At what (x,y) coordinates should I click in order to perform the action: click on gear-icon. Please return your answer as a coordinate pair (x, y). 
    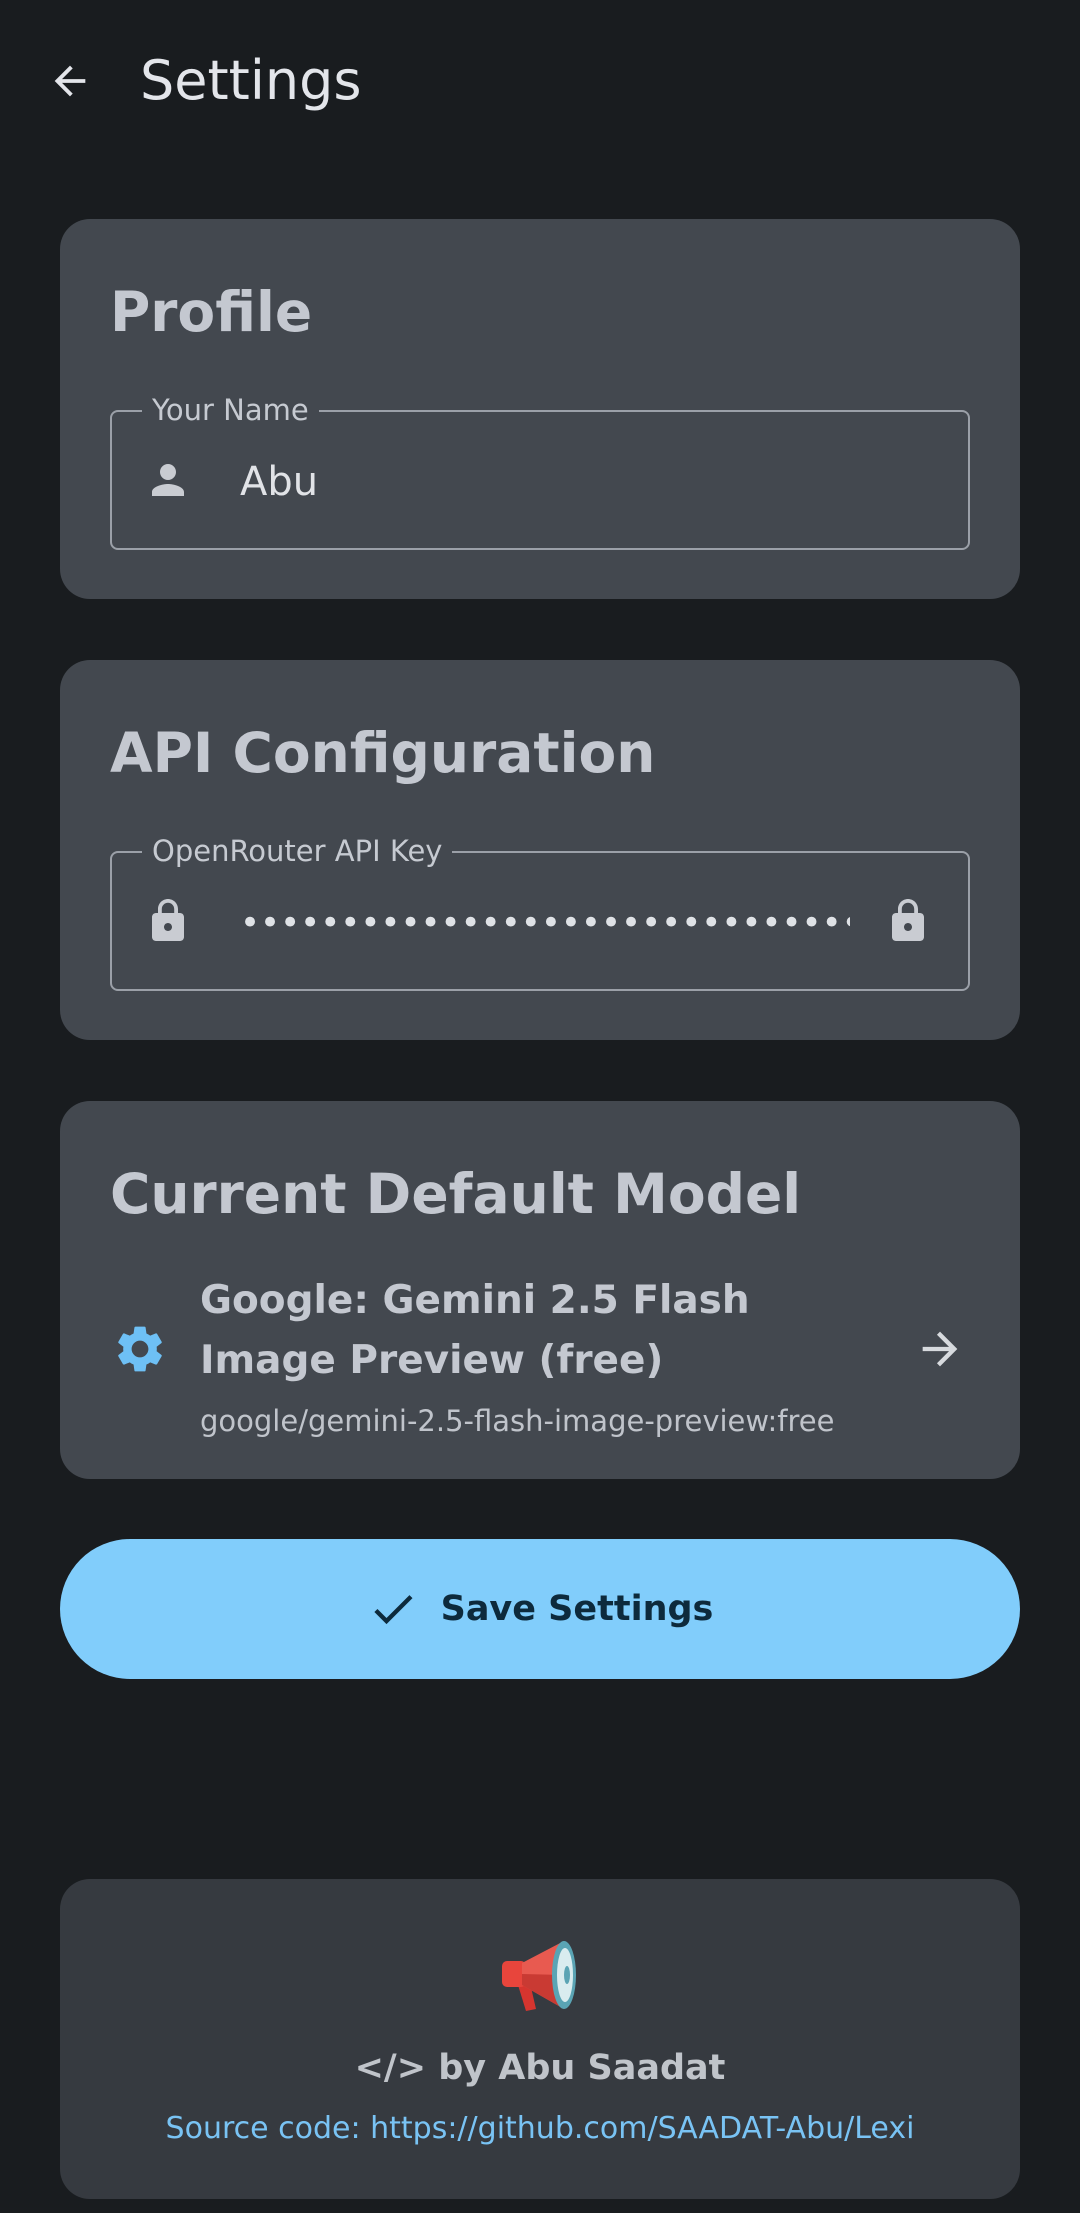
    Looking at the image, I should click on (140, 1349).